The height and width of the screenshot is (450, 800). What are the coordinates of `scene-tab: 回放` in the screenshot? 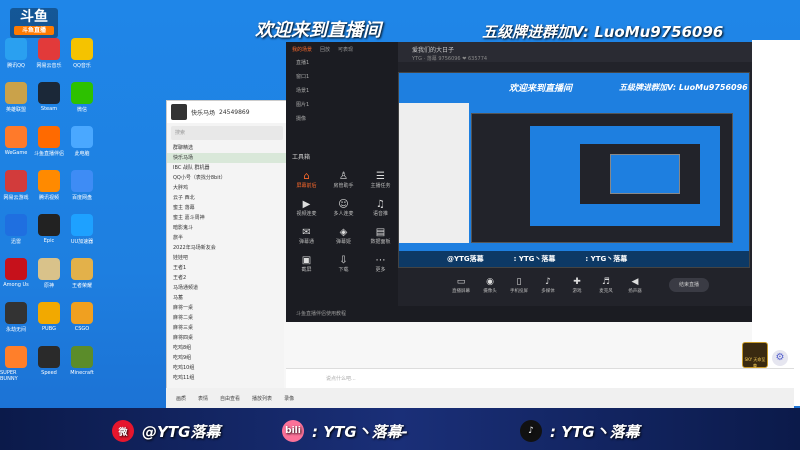 It's located at (325, 49).